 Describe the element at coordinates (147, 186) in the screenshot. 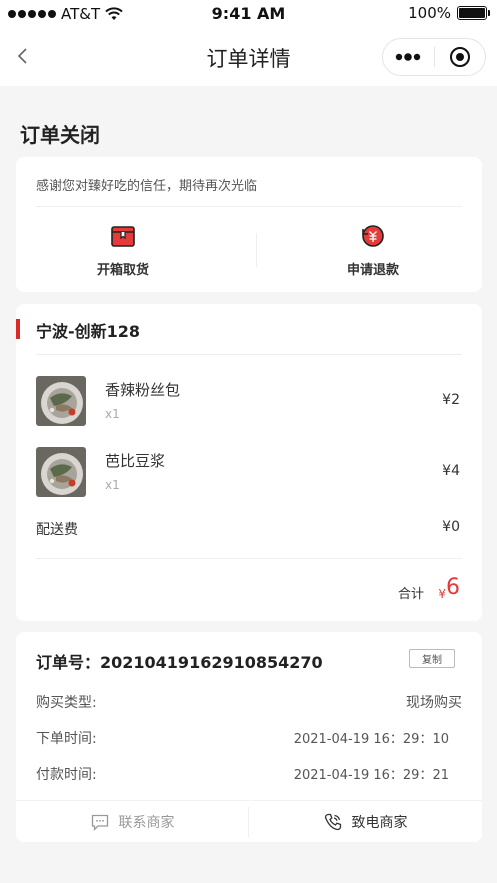

I see `thanks-message: 感谢您对臻好吃的信任，期待再次光临` at that location.